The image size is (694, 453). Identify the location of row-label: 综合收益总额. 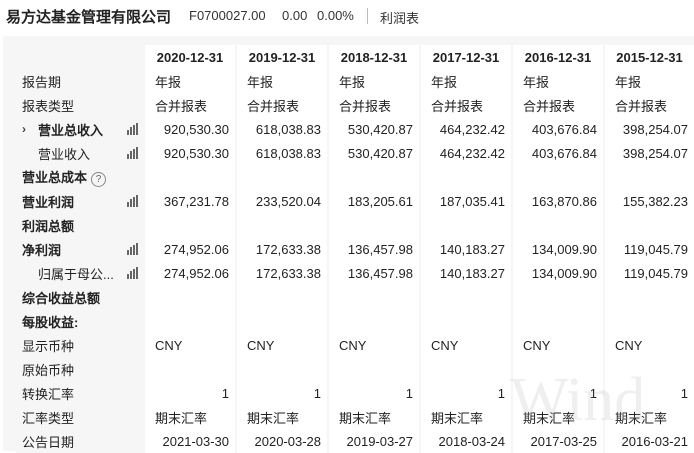
(80, 297).